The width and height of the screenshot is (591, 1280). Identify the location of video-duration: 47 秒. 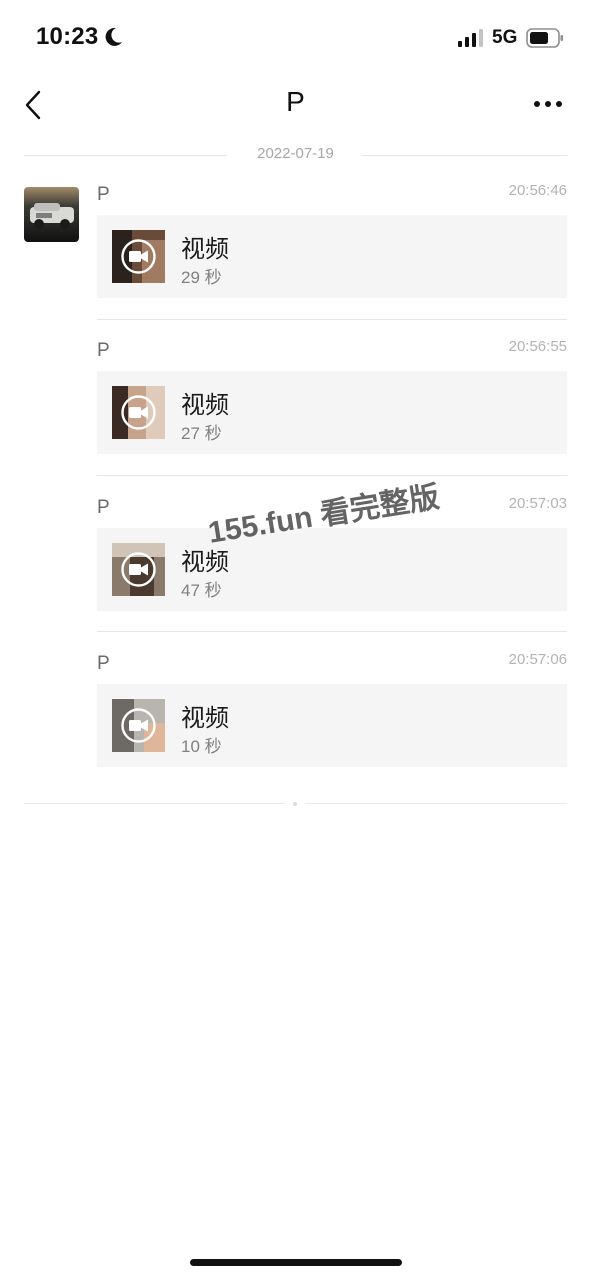
(201, 590).